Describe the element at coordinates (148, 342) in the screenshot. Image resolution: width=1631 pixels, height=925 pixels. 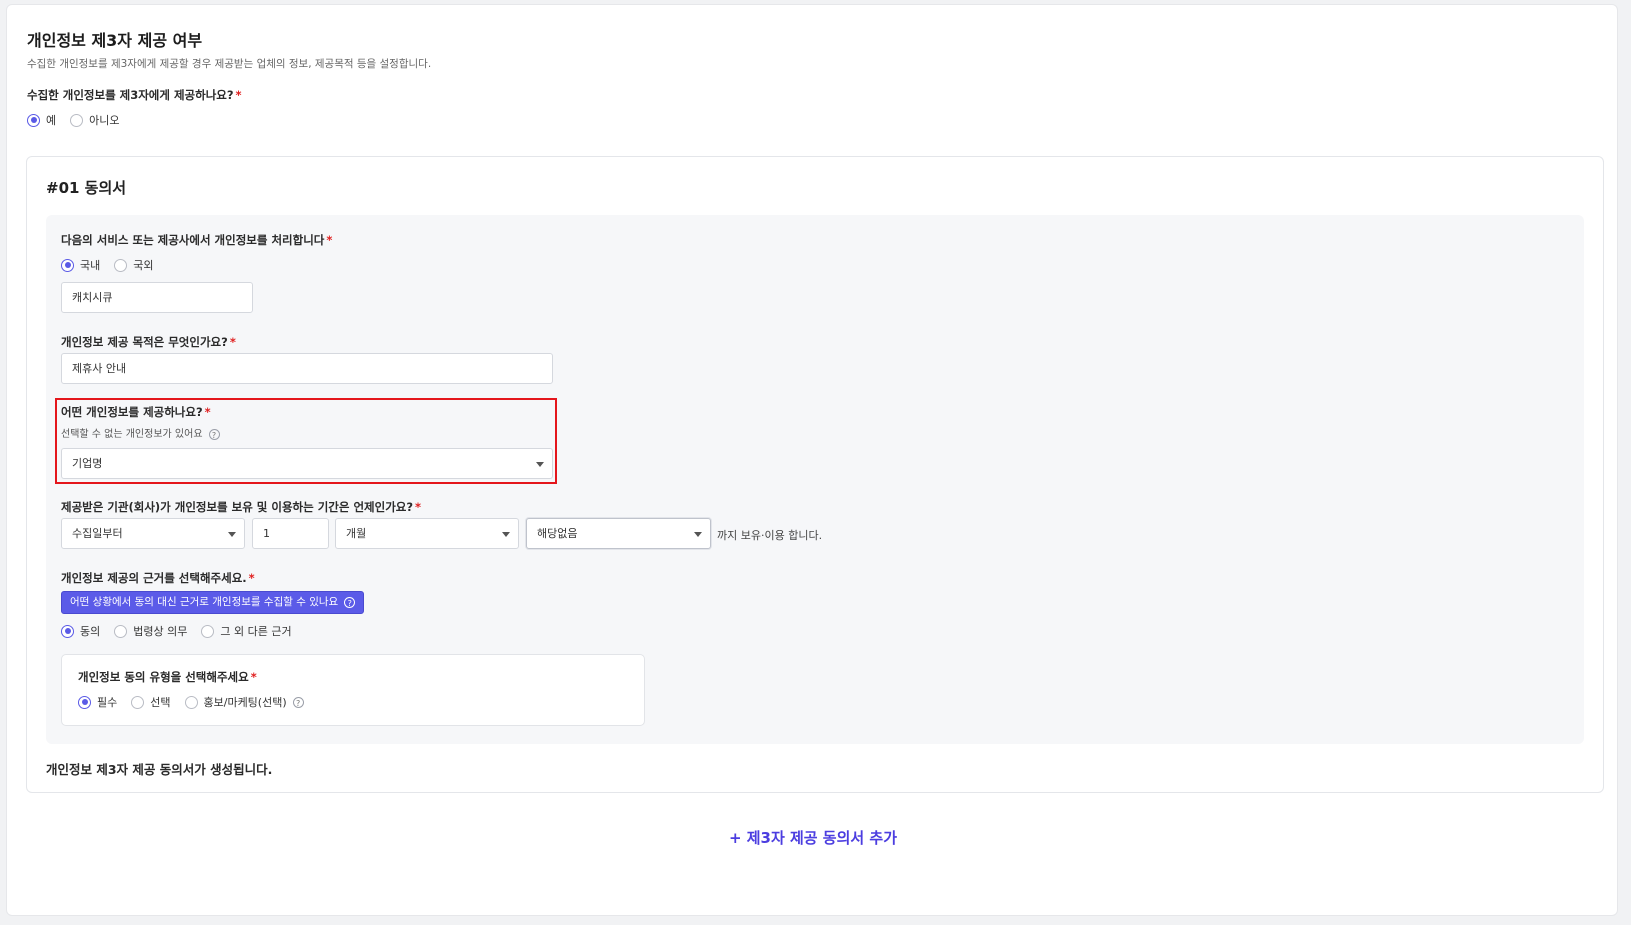
I see `purpose-question: 개인정보 제공 목적은 무엇인가요? *` at that location.